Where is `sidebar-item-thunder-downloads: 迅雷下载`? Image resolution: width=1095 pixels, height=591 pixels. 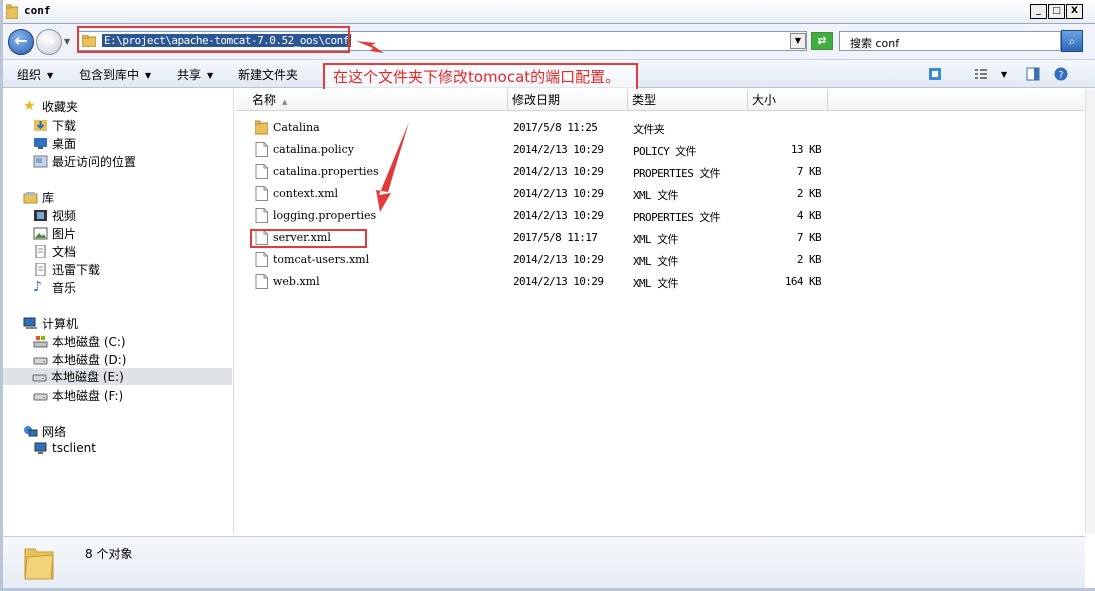
sidebar-item-thunder-downloads: 迅雷下载 is located at coordinates (66, 269).